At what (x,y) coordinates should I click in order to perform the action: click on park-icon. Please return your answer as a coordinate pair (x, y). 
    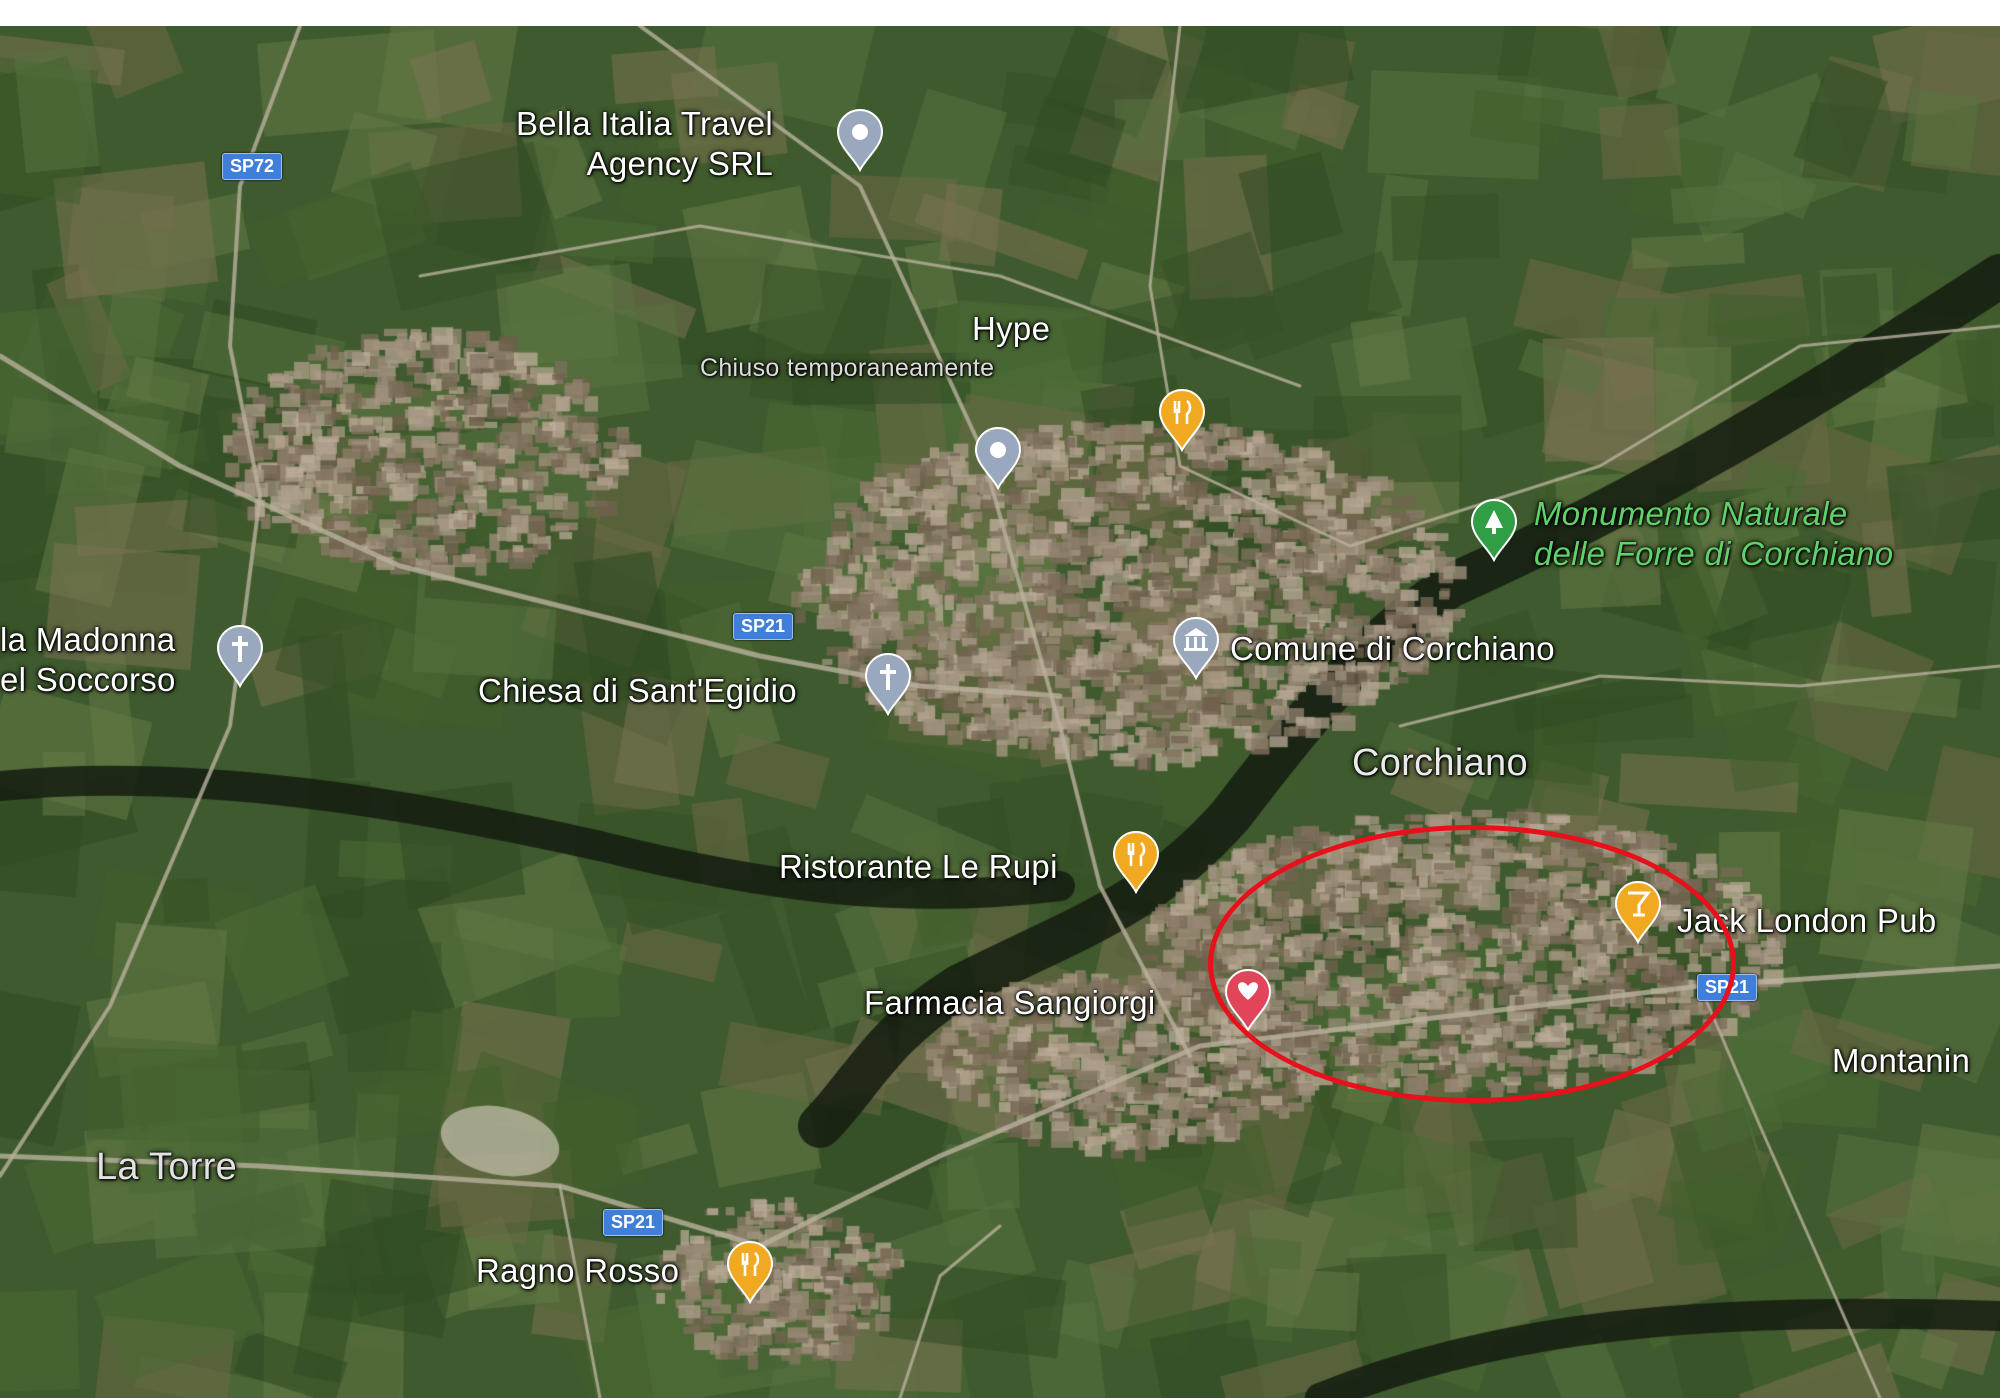
    Looking at the image, I should click on (1494, 530).